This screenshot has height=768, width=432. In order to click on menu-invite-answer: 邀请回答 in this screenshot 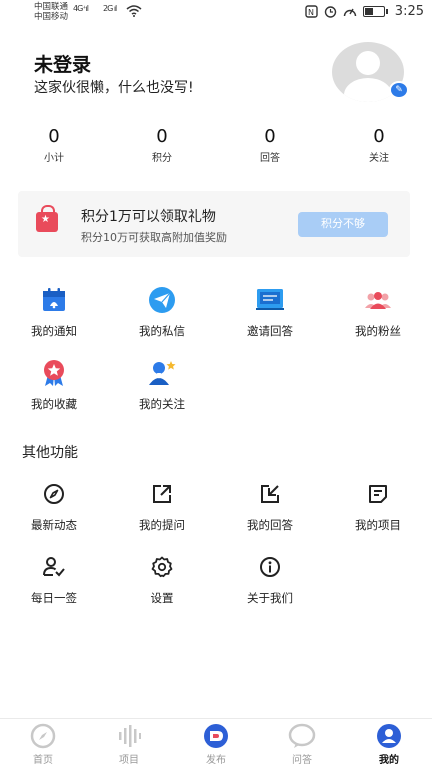, I will do `click(270, 312)`.